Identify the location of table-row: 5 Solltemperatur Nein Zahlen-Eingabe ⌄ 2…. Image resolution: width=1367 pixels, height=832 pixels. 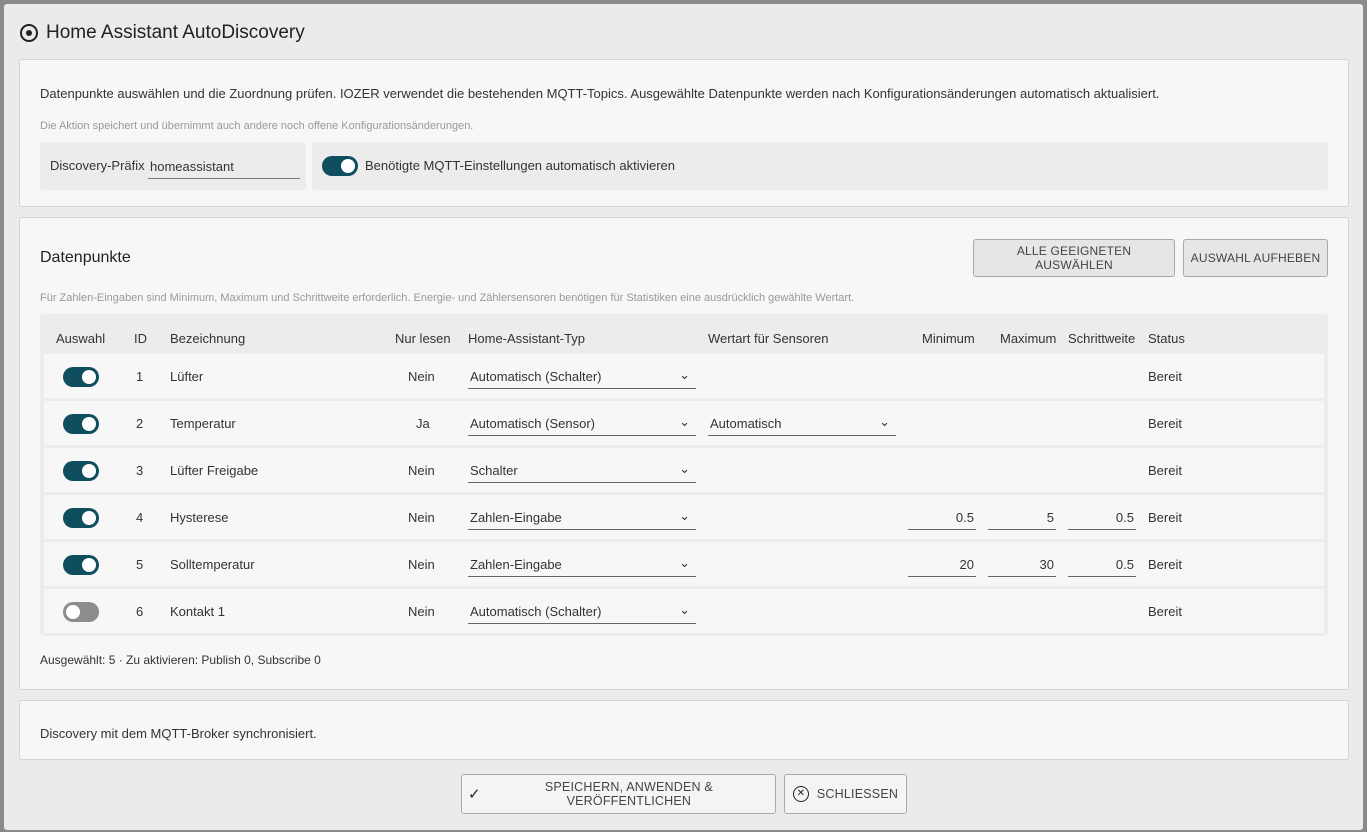
(684, 564).